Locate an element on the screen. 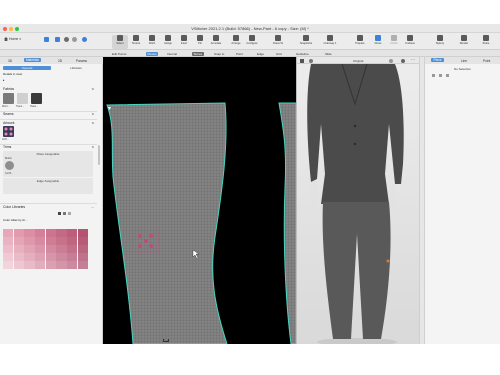  tool-render: Render is located at coordinates (464, 42).